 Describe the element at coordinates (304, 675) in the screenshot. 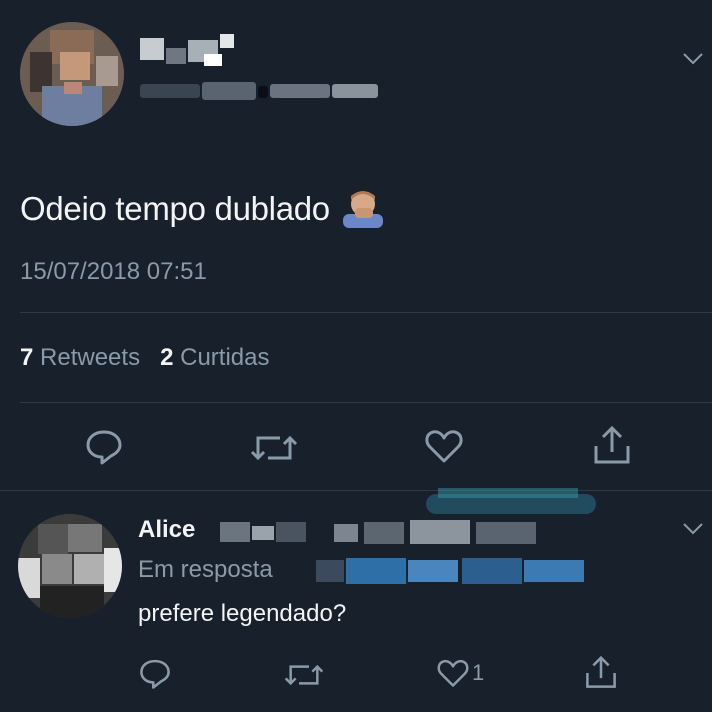

I see `reply-retweet-icon` at that location.